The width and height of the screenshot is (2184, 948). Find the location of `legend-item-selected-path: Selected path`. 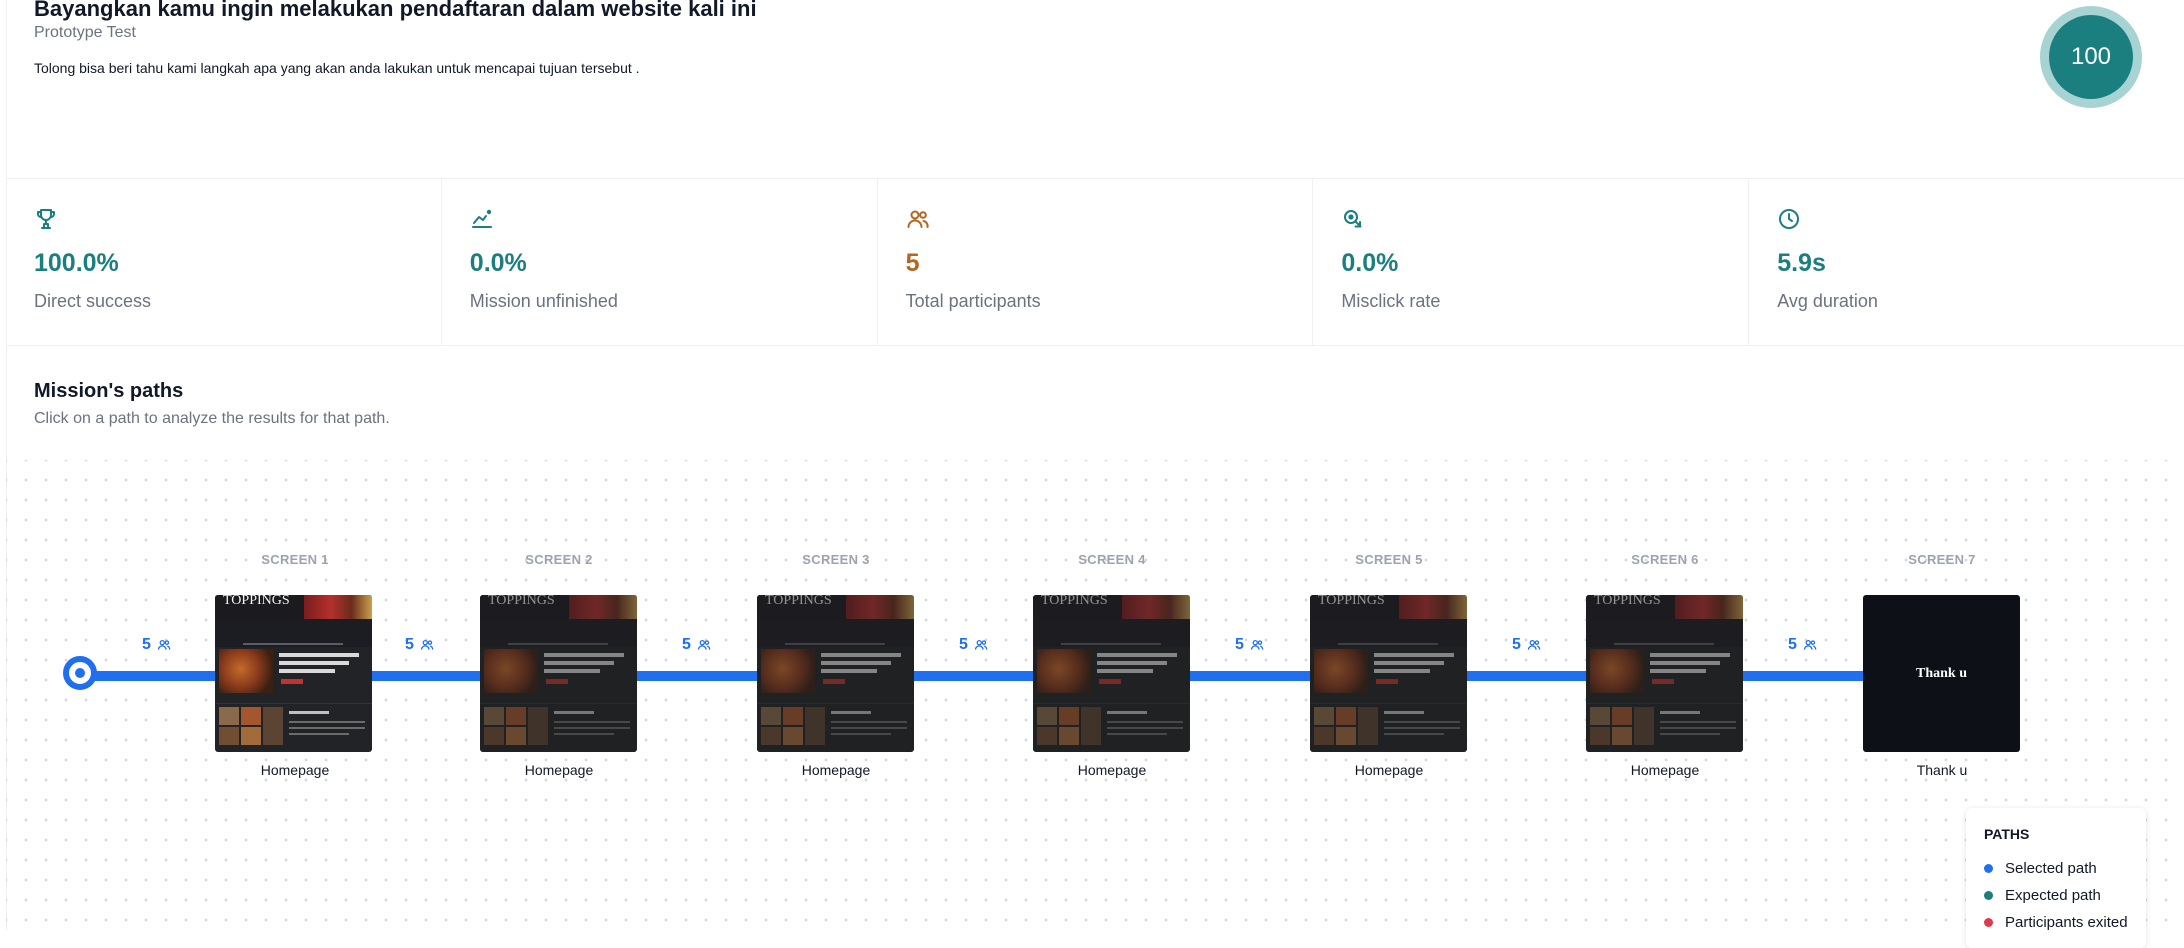

legend-item-selected-path: Selected path is located at coordinates (2040, 868).